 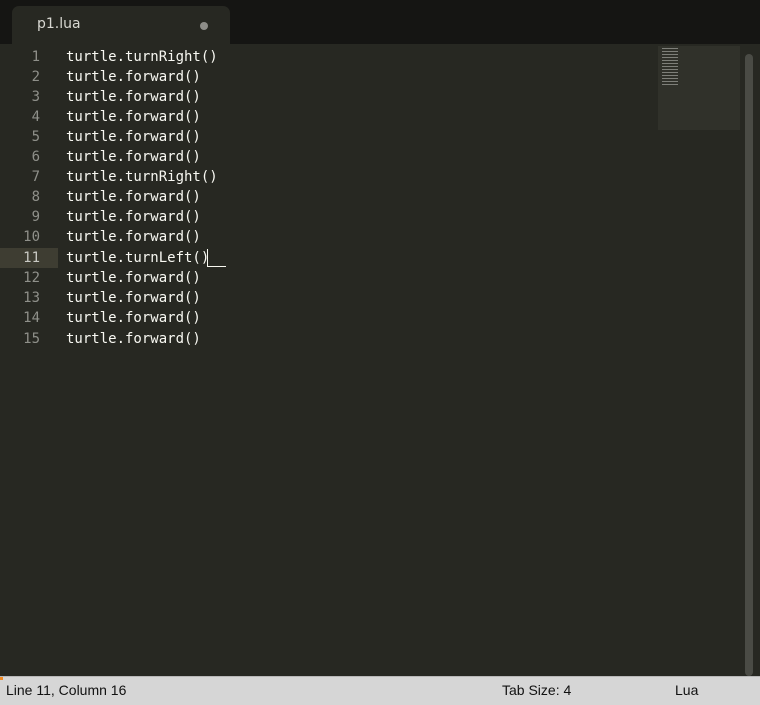 I want to click on line-number: 9, so click(x=35, y=217).